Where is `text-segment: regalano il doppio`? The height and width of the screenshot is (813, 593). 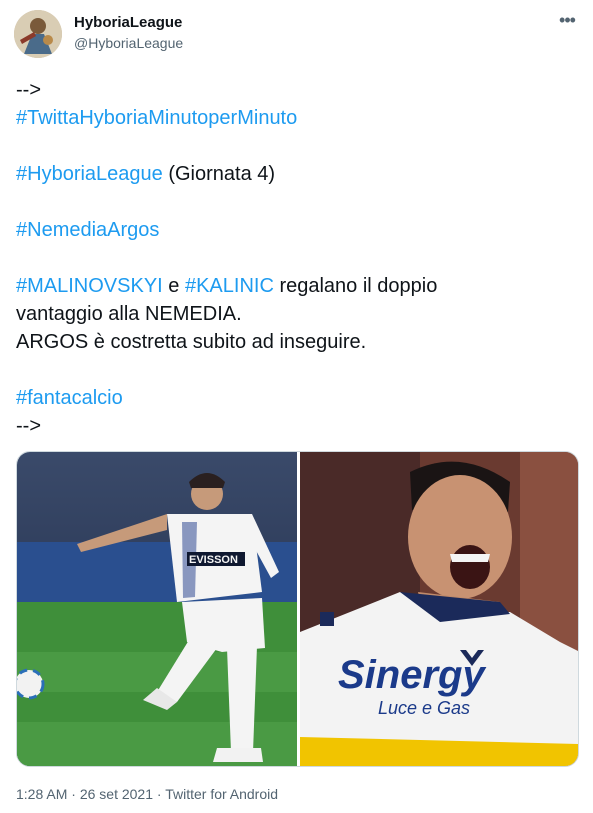
text-segment: regalano il doppio is located at coordinates (355, 286).